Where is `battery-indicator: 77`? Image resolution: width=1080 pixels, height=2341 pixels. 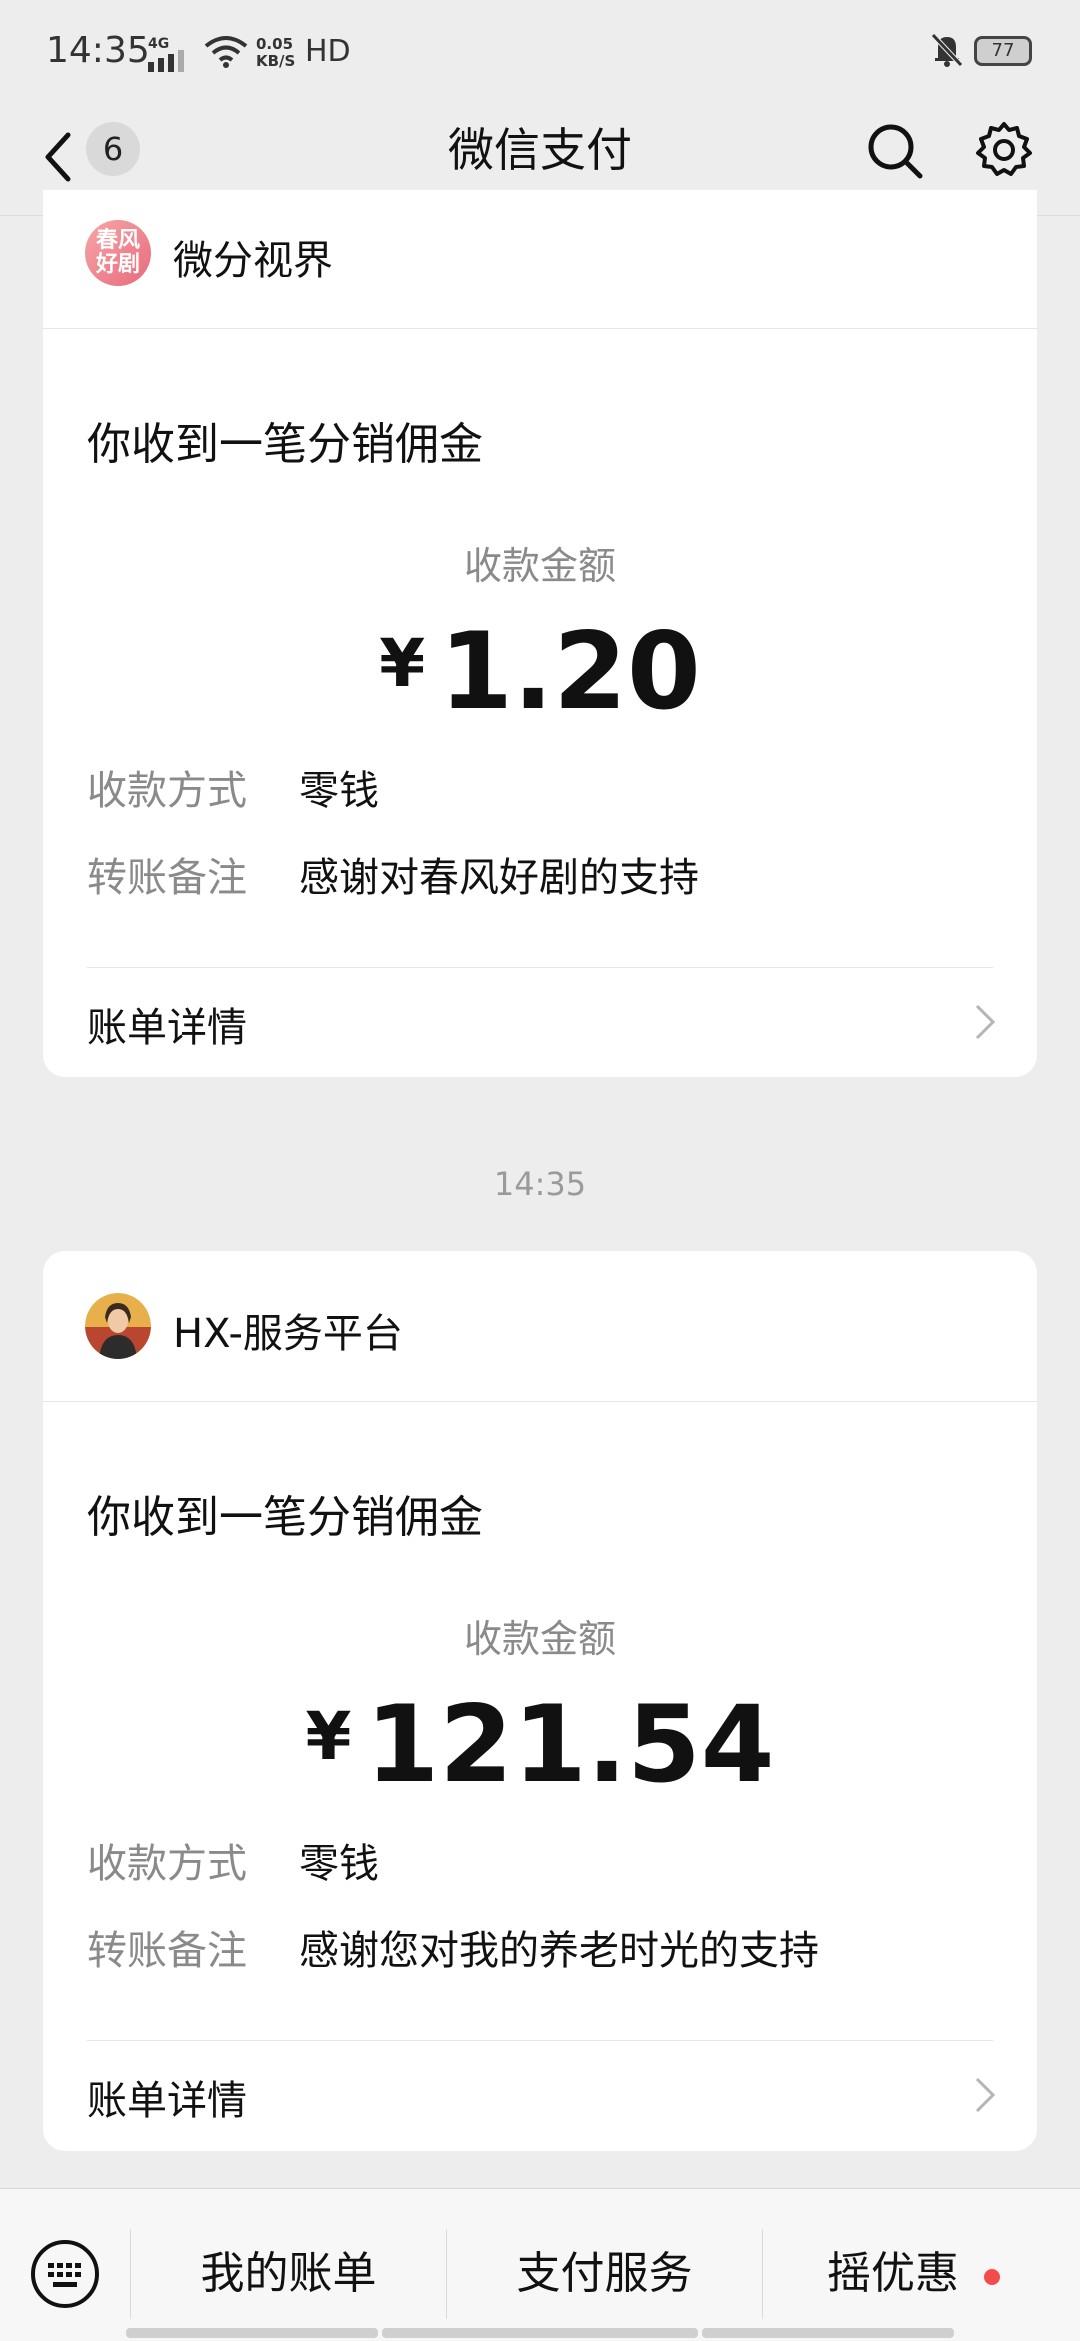
battery-indicator: 77 is located at coordinates (1003, 51).